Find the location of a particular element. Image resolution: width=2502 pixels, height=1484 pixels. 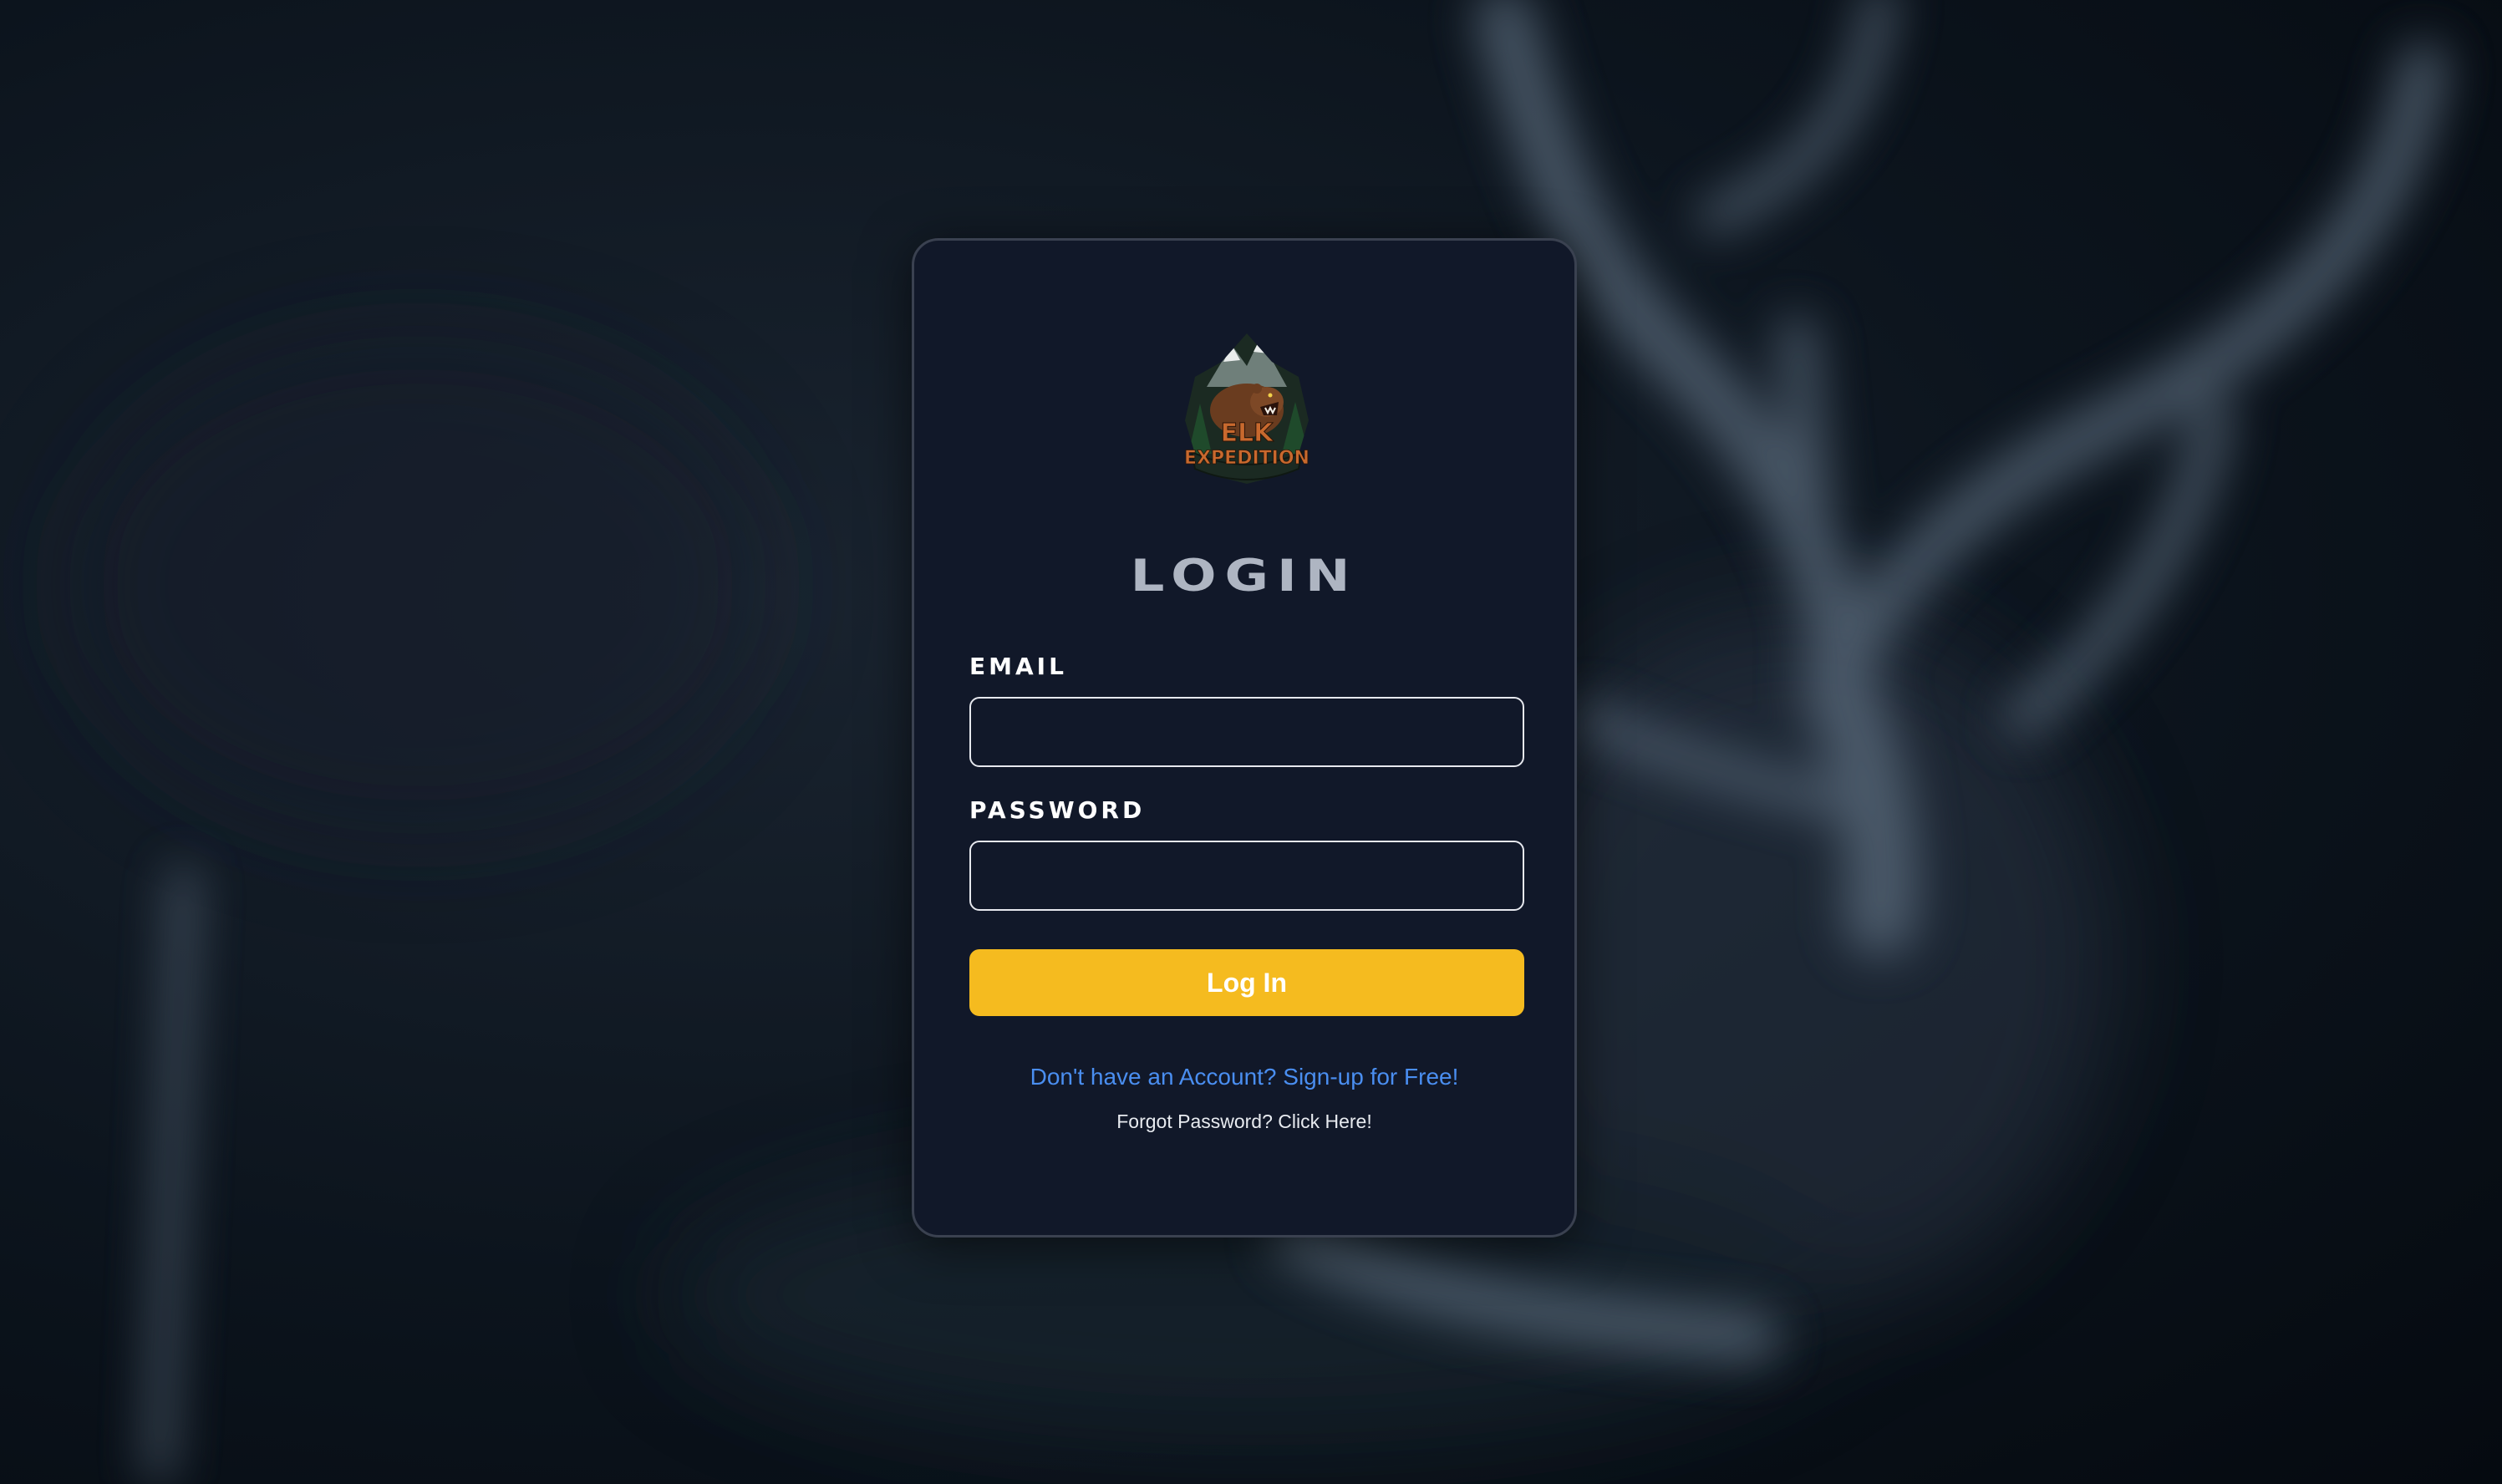

forgot-password-link: Forgot Password? Click Here! is located at coordinates (1244, 1122).